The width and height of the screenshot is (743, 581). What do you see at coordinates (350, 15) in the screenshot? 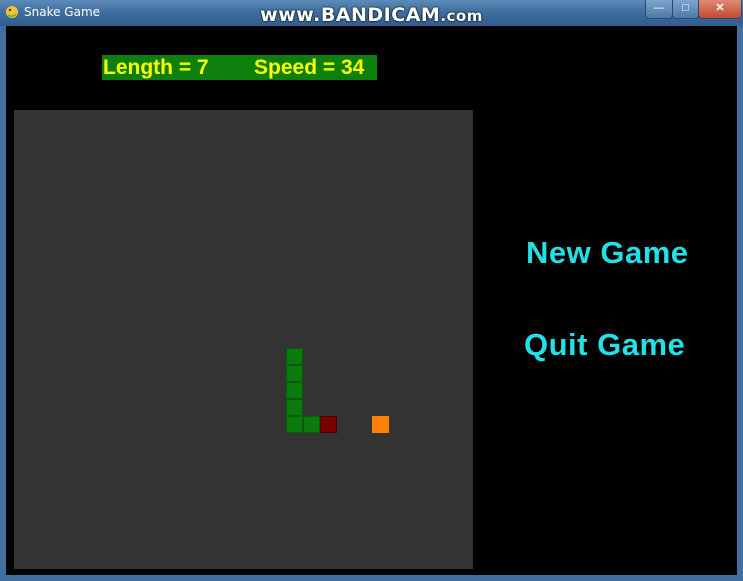
I see `watermark-main: www.BANDICAM` at bounding box center [350, 15].